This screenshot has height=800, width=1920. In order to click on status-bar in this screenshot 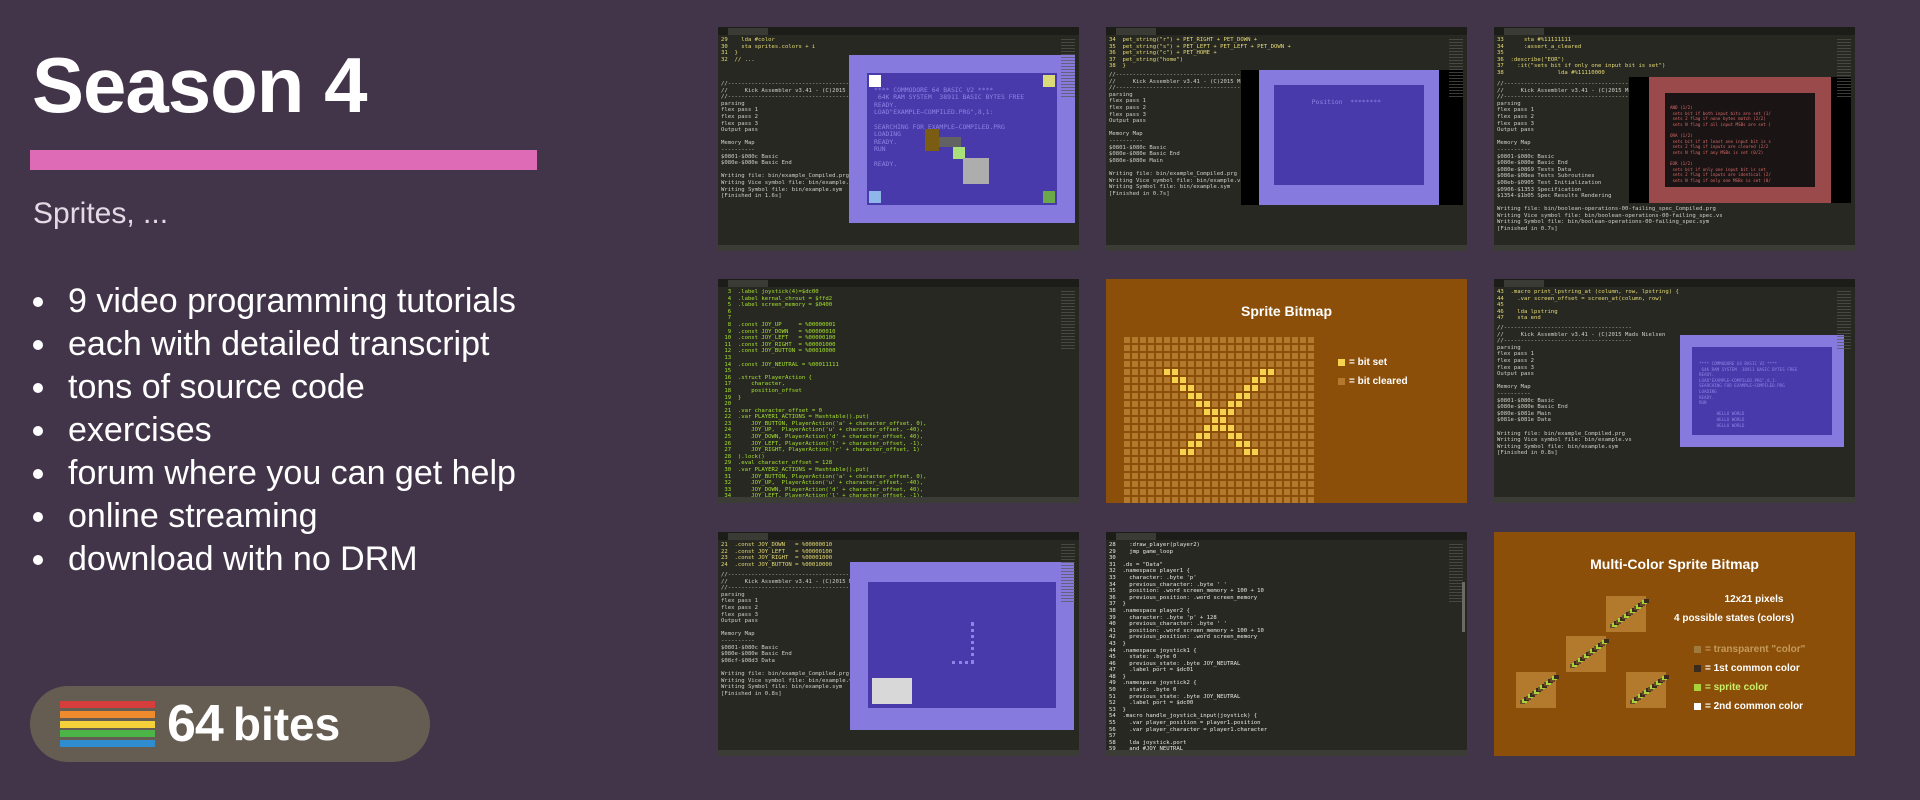, I will do `click(898, 500)`.